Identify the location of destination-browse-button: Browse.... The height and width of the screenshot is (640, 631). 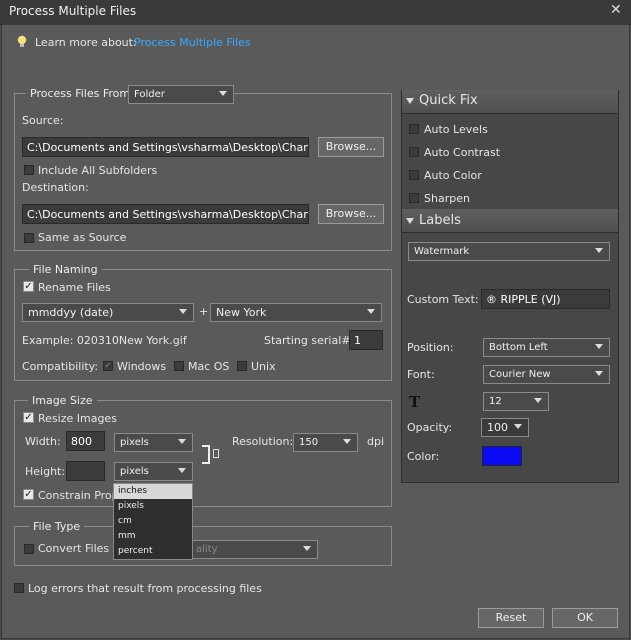
(351, 214).